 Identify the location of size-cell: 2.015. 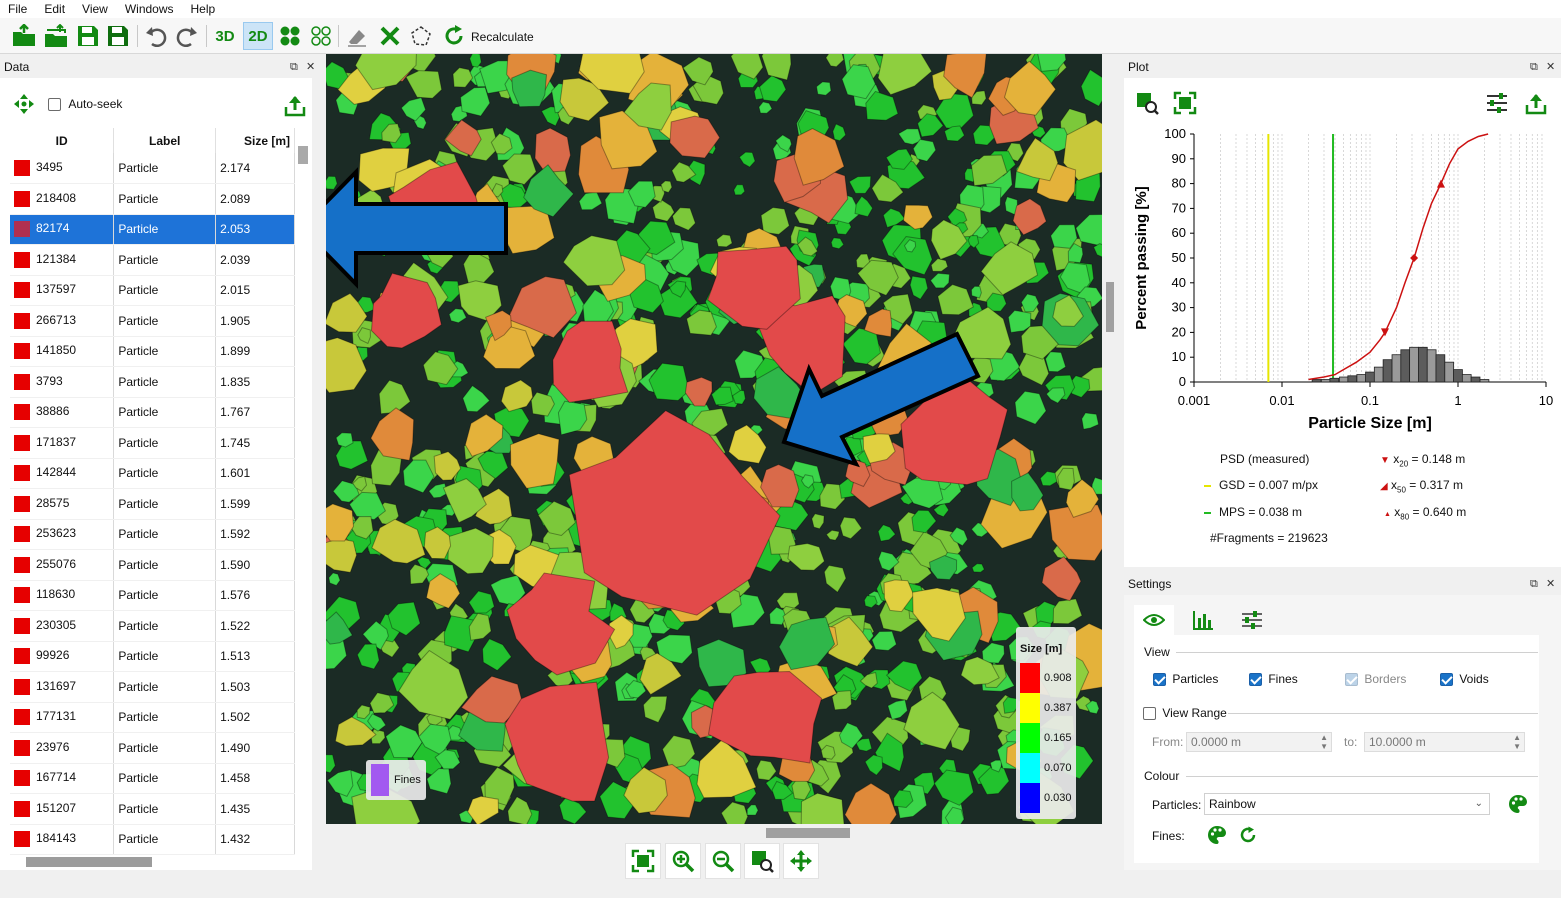
(255, 290).